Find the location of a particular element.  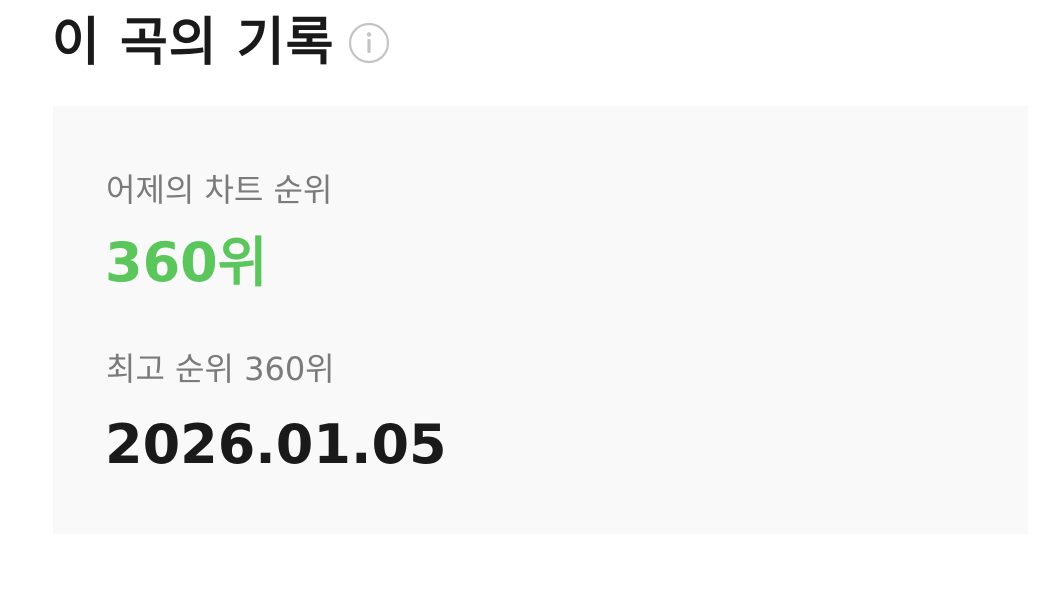

section-header: 이 곡의 기록 is located at coordinates (221, 43).